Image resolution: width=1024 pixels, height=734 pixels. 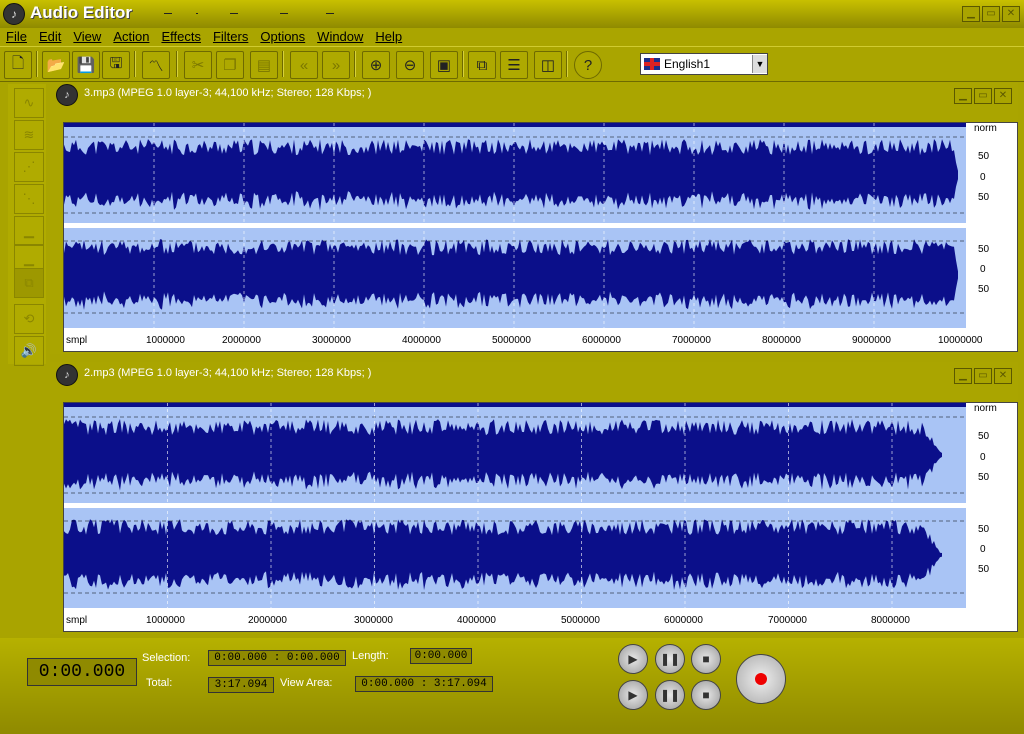 I want to click on ruler-tick-label: 6000000, so click(x=683, y=620).